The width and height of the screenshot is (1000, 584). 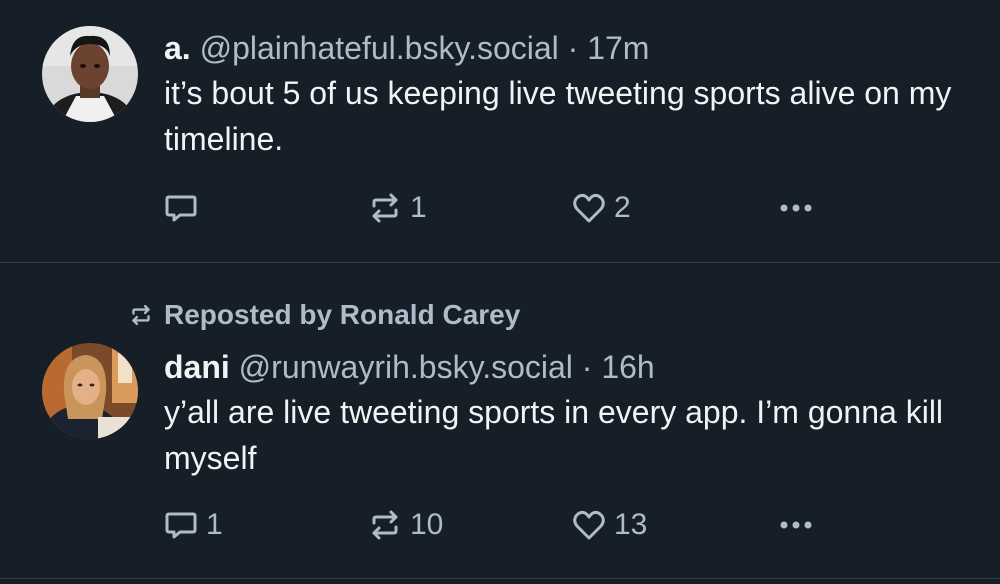 I want to click on repost-label: Reposted by Ronald Carey, so click(x=342, y=314).